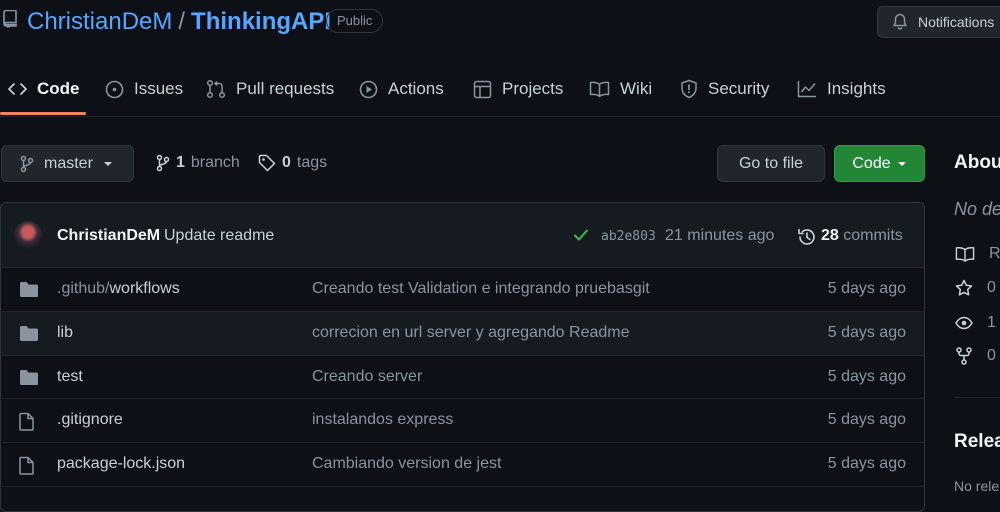 This screenshot has height=512, width=1000. What do you see at coordinates (975, 356) in the screenshot?
I see `forks-link: 0` at bounding box center [975, 356].